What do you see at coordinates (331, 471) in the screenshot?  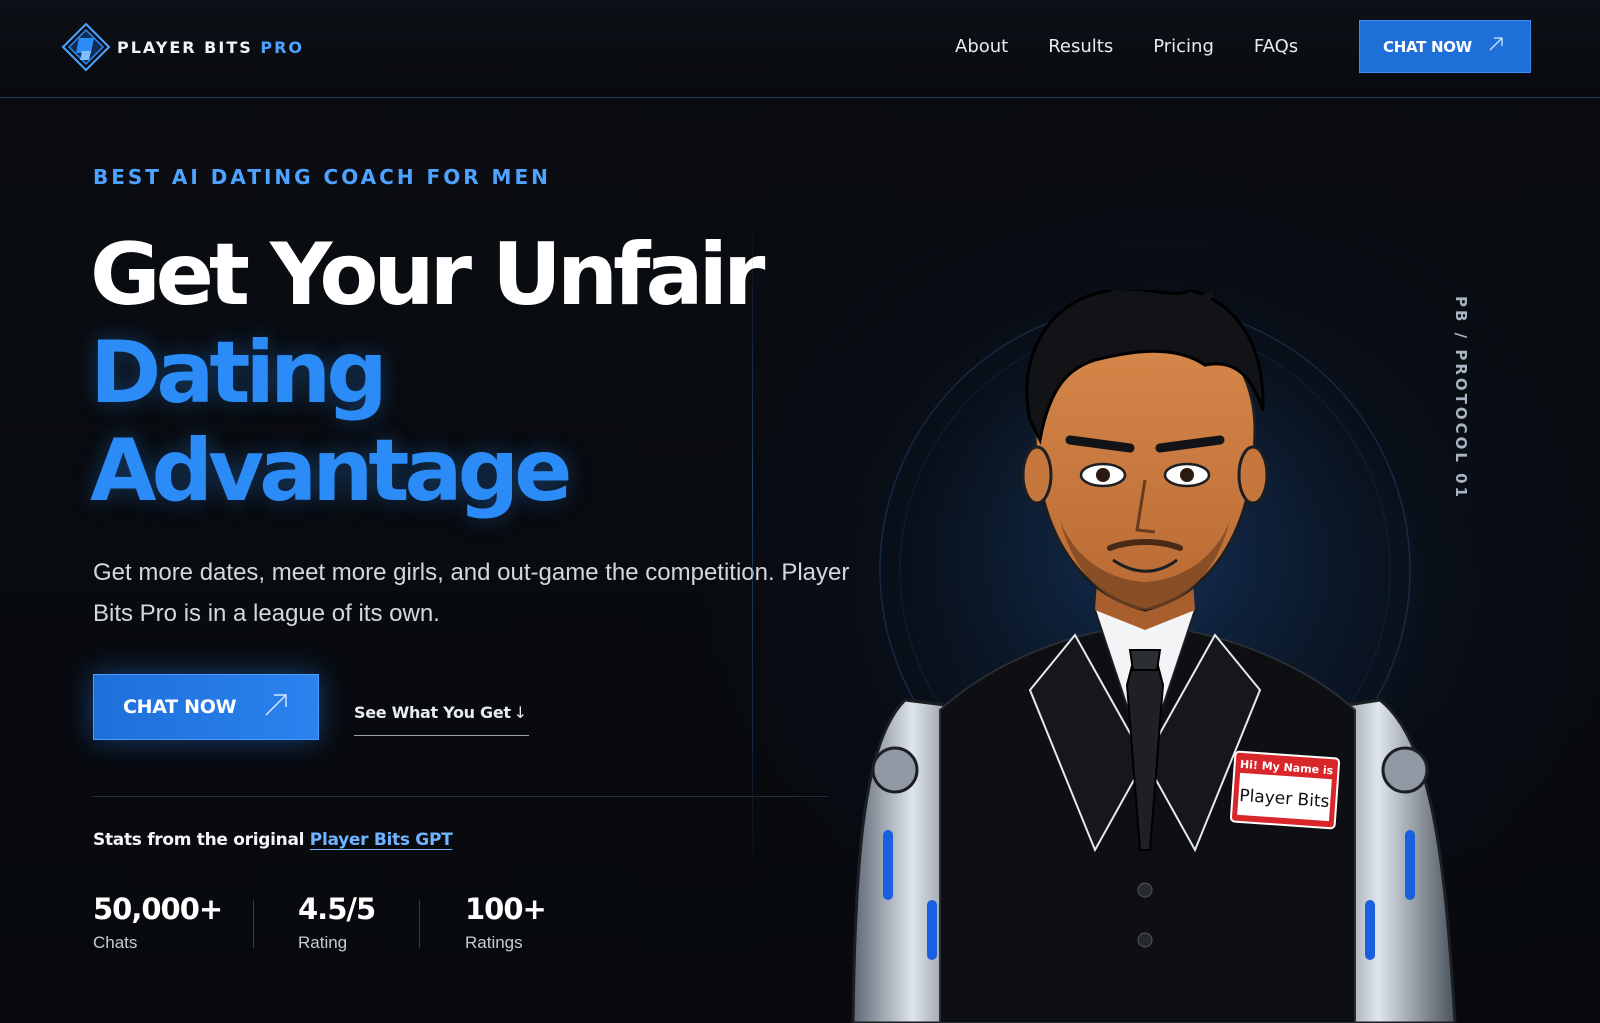 I see `headline-line-3: Advantage` at bounding box center [331, 471].